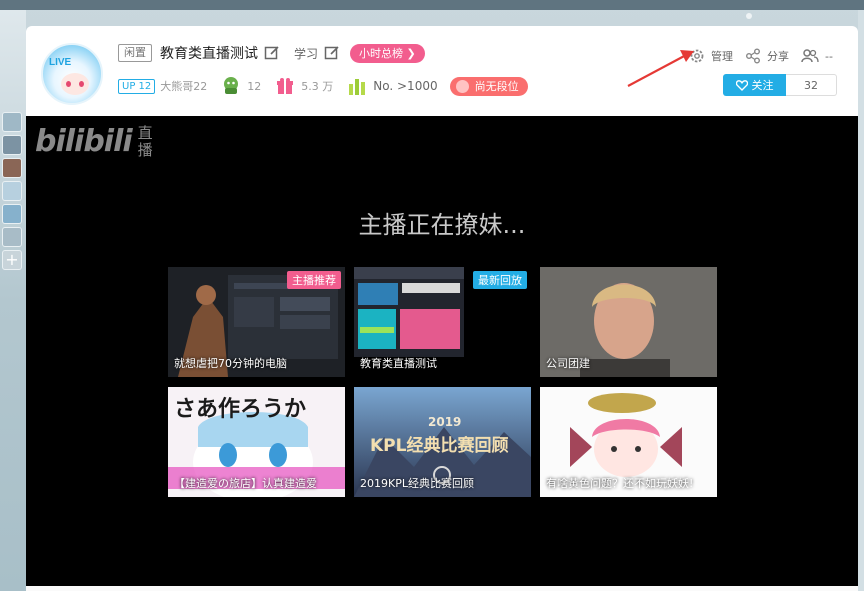  I want to click on gift-icon, so click(285, 86).